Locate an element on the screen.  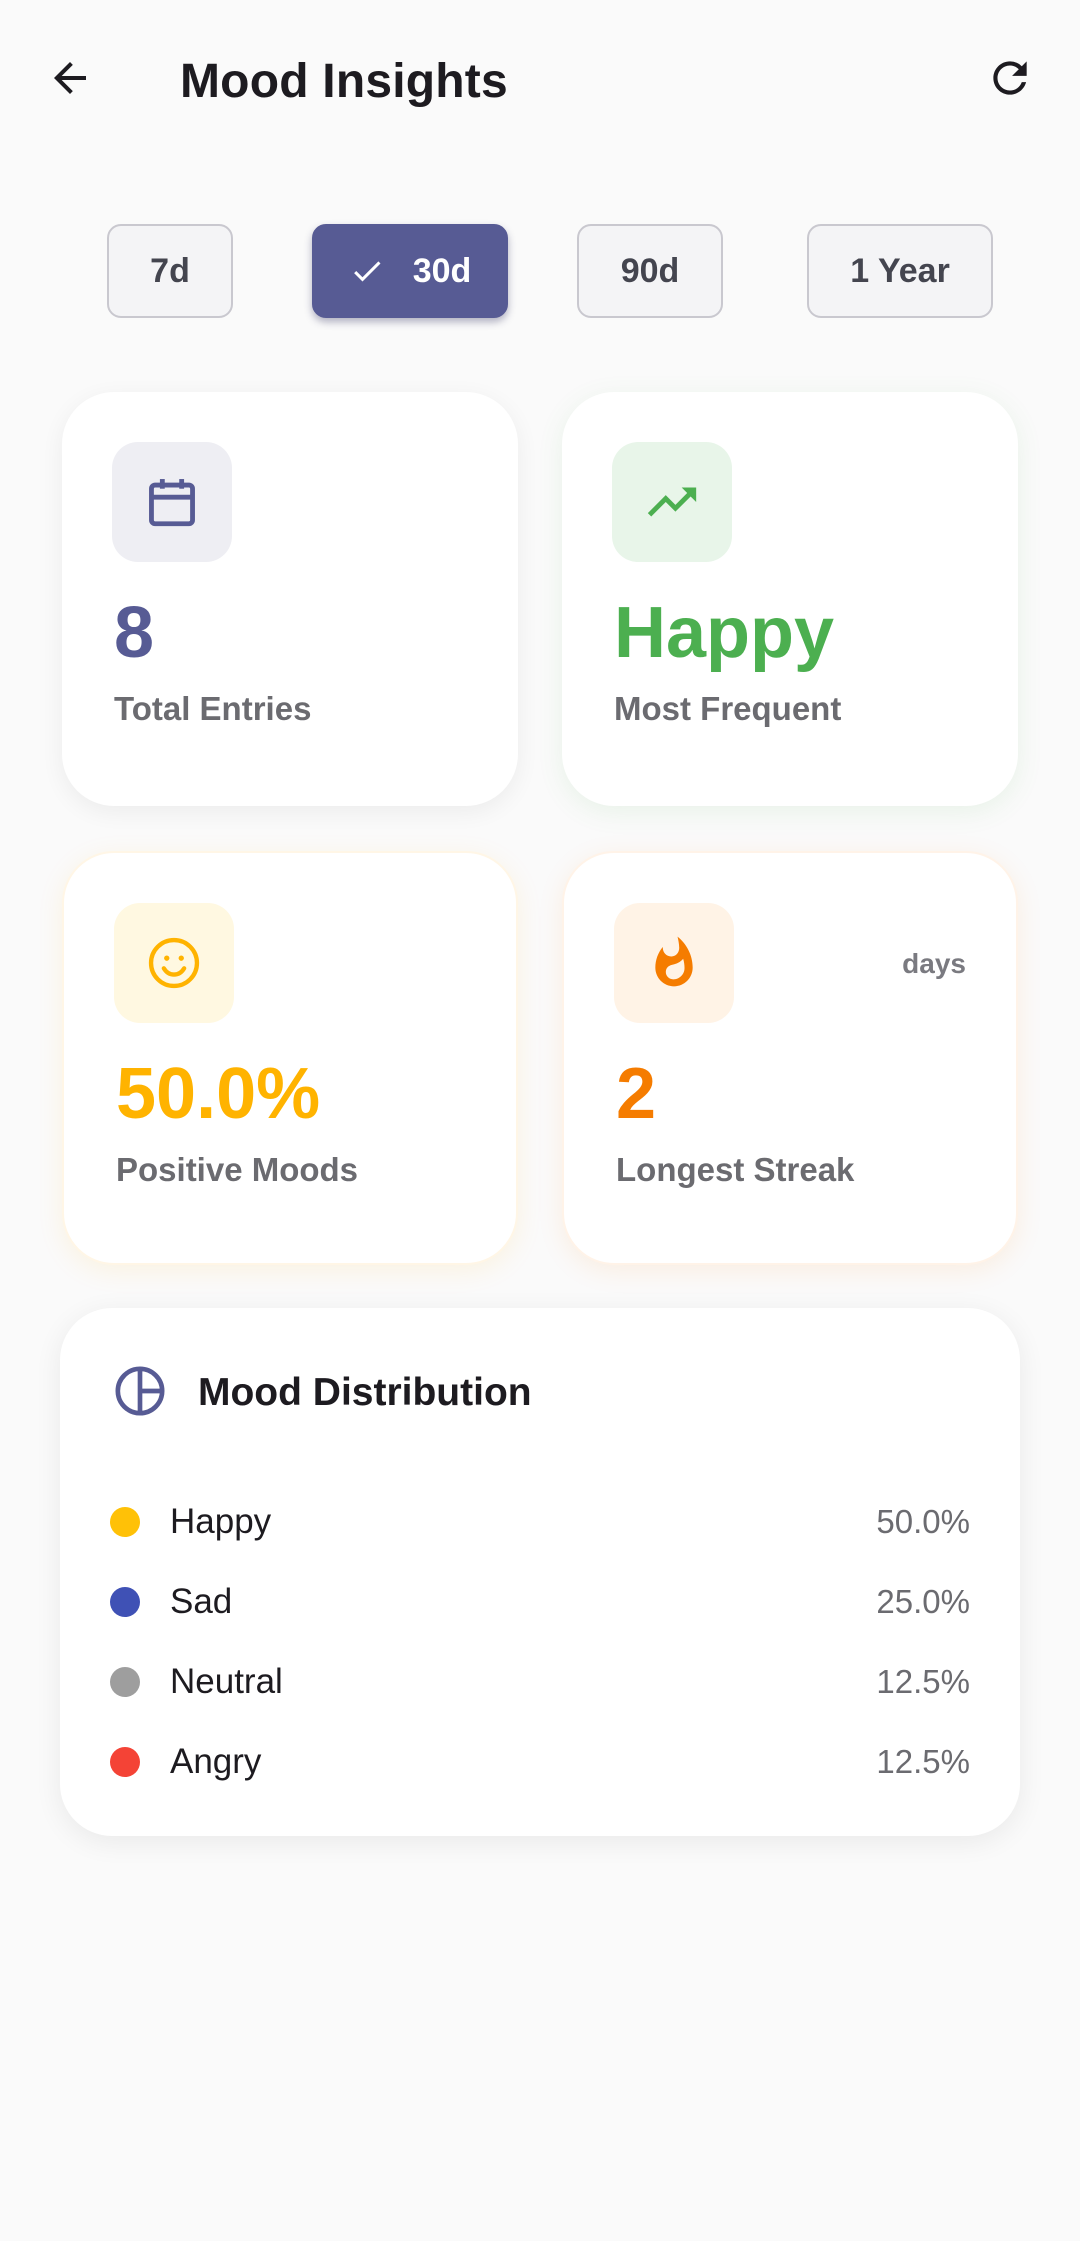
longest-streak-card: days 2 Longest Streak is located at coordinates (790, 1058).